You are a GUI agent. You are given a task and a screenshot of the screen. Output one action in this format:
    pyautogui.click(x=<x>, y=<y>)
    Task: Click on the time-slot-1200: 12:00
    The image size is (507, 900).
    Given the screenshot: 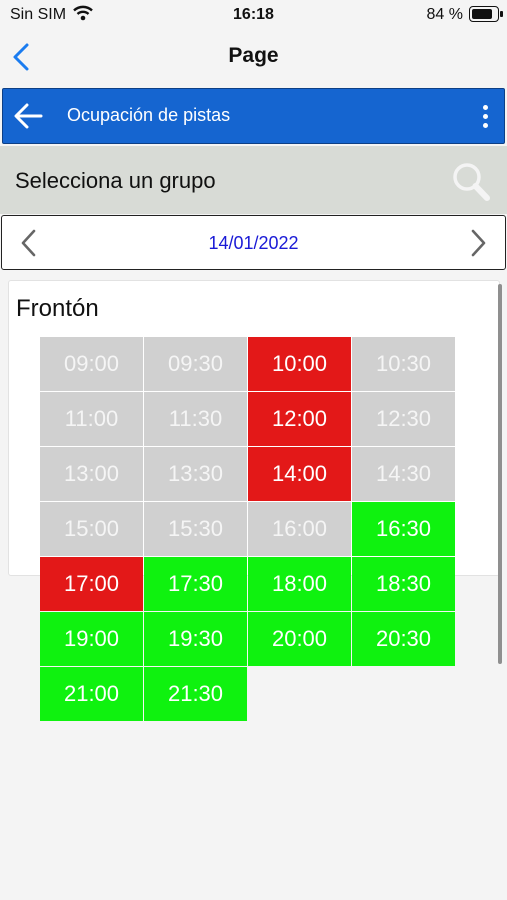 What is the action you would take?
    pyautogui.click(x=299, y=419)
    